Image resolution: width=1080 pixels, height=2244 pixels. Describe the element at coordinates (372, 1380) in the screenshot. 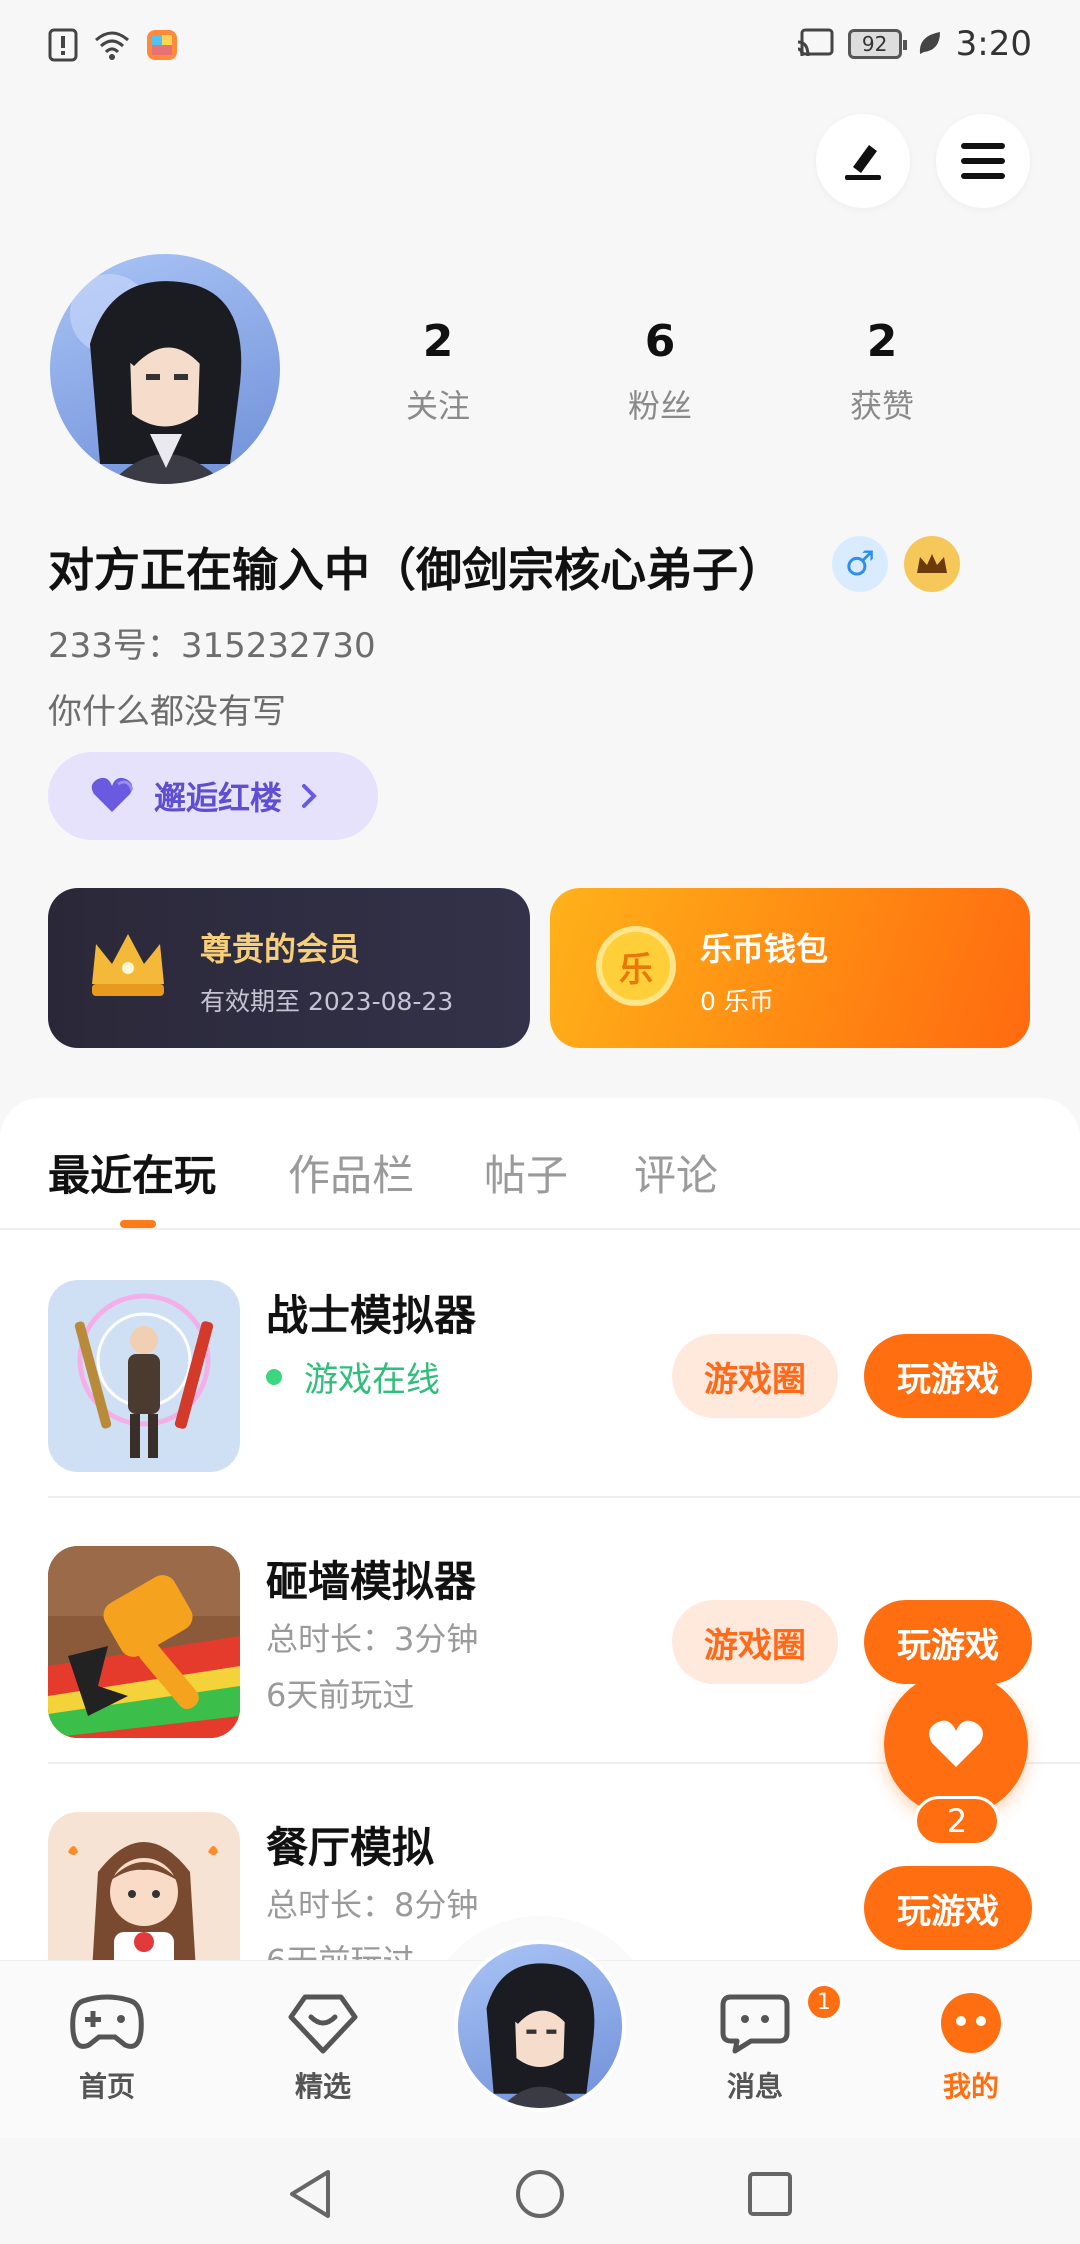

I see `online-label: 游戏在线` at that location.